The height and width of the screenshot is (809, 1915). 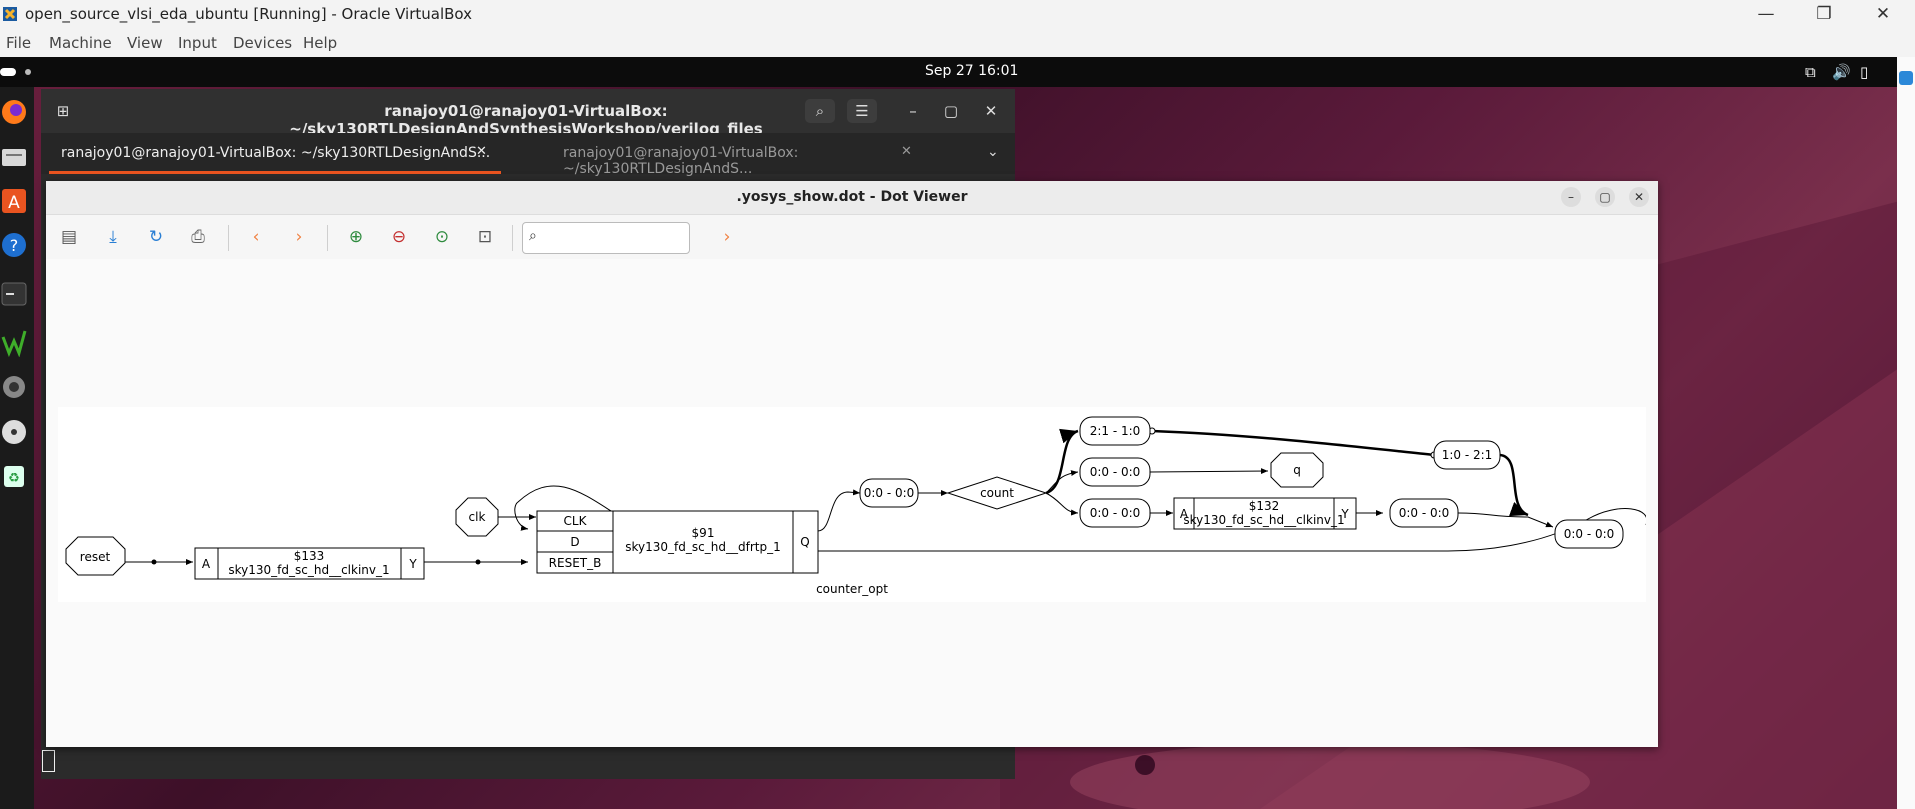 I want to click on menu-machine: Machine, so click(x=80, y=43).